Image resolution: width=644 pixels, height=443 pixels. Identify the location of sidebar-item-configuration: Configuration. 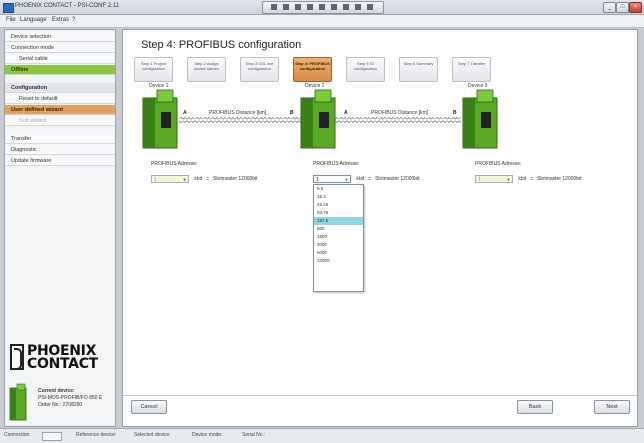
(60, 88).